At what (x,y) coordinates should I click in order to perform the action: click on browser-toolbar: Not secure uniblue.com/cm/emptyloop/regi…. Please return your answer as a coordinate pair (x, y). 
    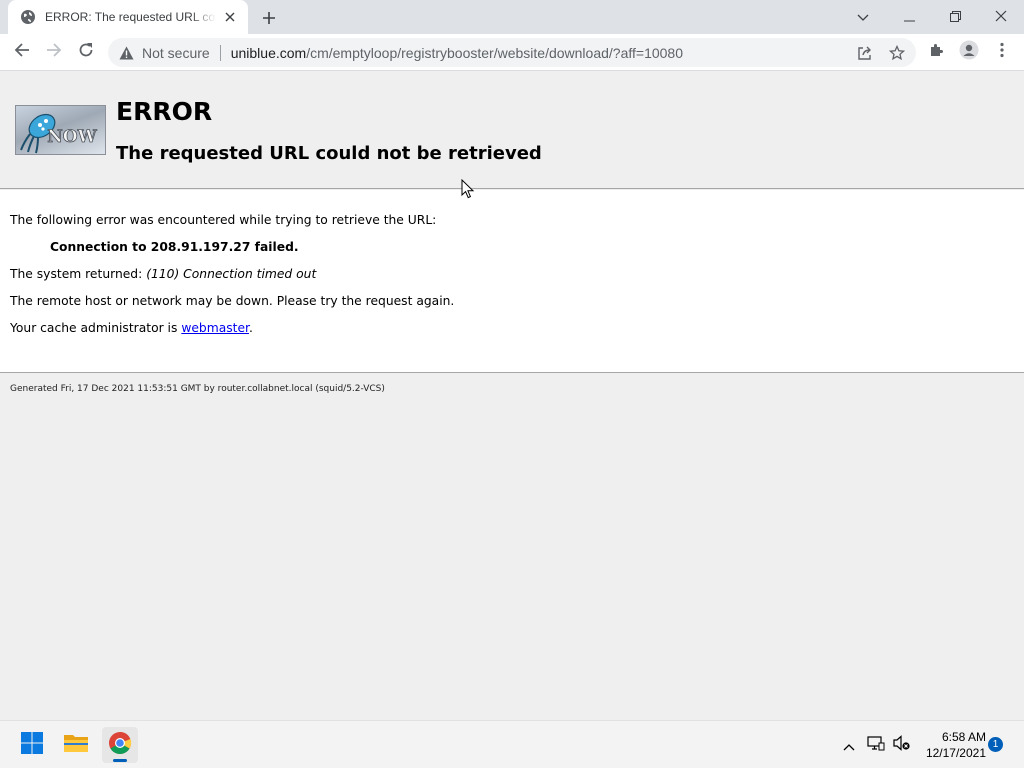
    Looking at the image, I should click on (512, 52).